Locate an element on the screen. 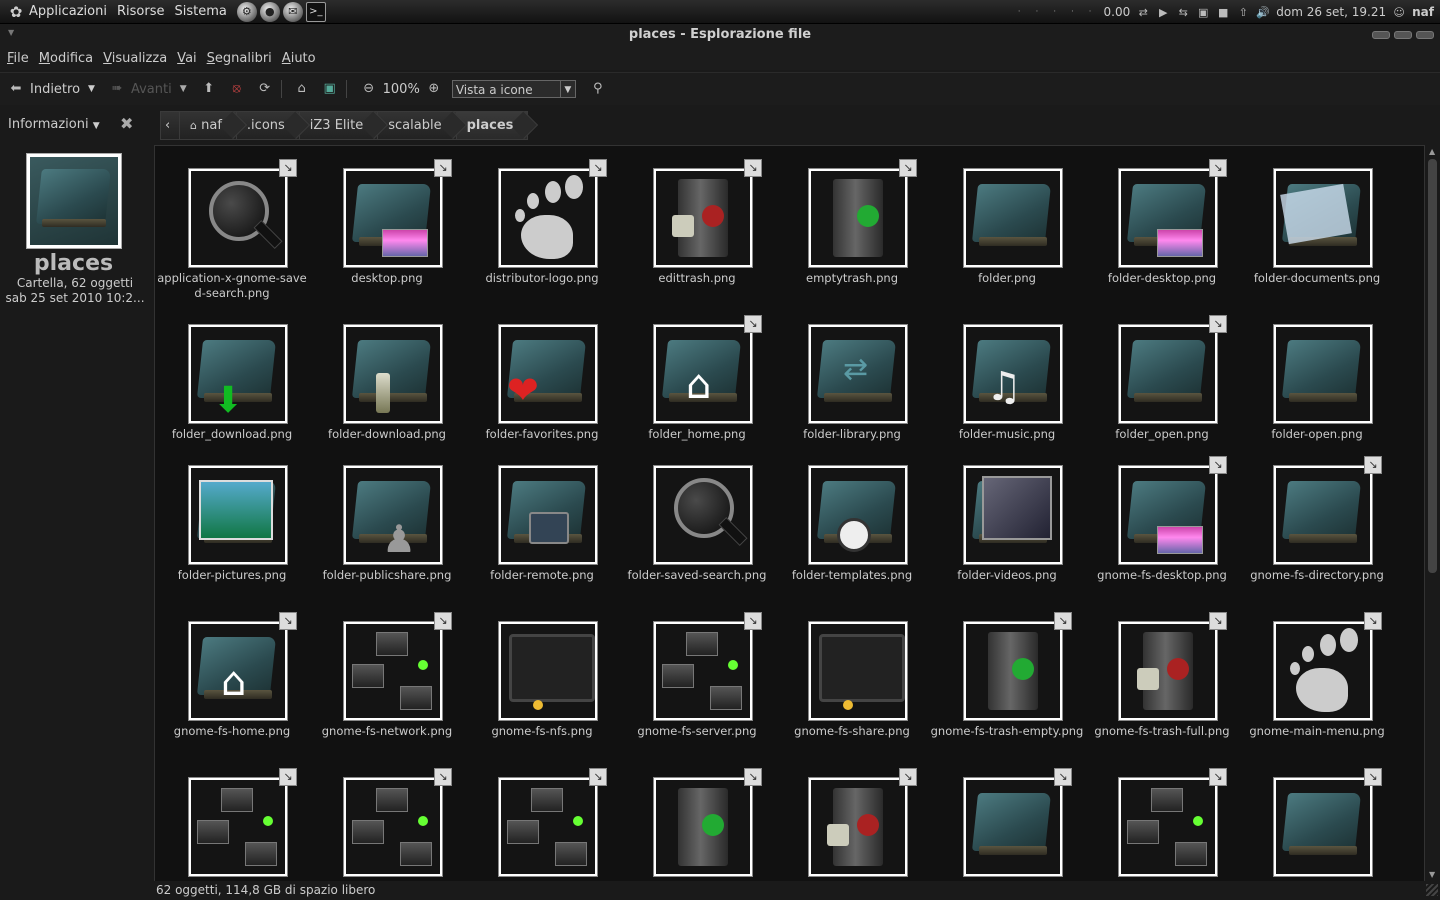 The width and height of the screenshot is (1440, 900). file-item-item-36: ↘ is located at coordinates (852, 818).